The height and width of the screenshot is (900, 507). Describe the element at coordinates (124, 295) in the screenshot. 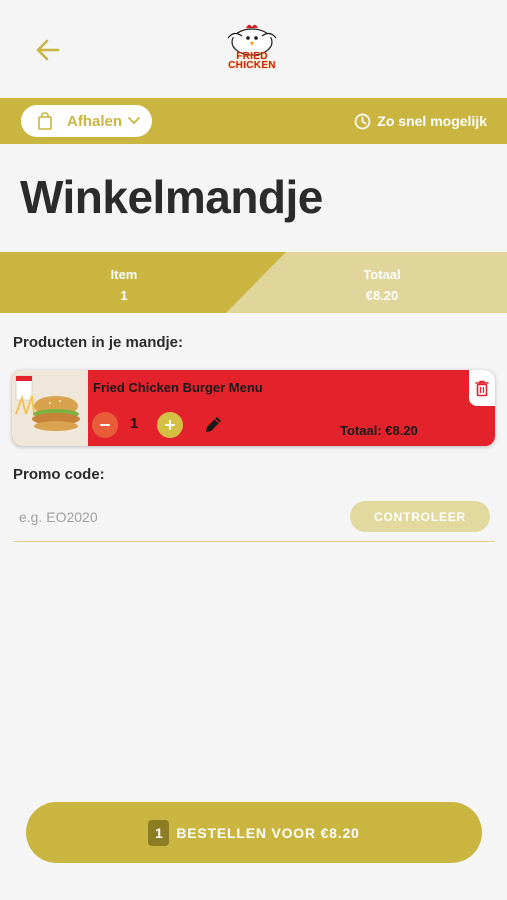

I see `summary-item-value: 1` at that location.